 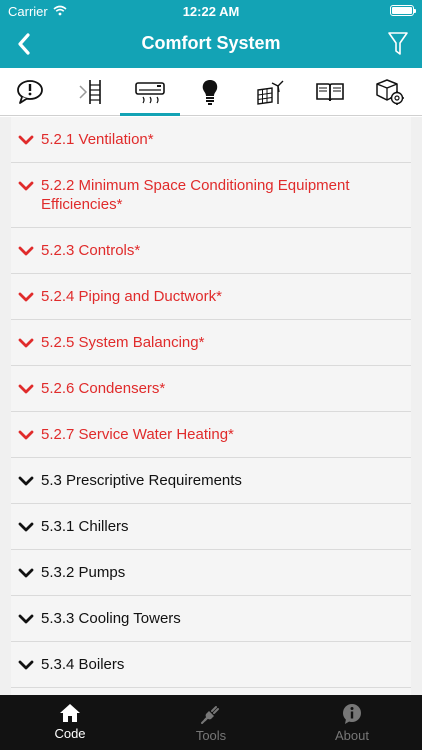 What do you see at coordinates (91, 250) in the screenshot?
I see `list-item-label: 5.2.3 Controls*` at bounding box center [91, 250].